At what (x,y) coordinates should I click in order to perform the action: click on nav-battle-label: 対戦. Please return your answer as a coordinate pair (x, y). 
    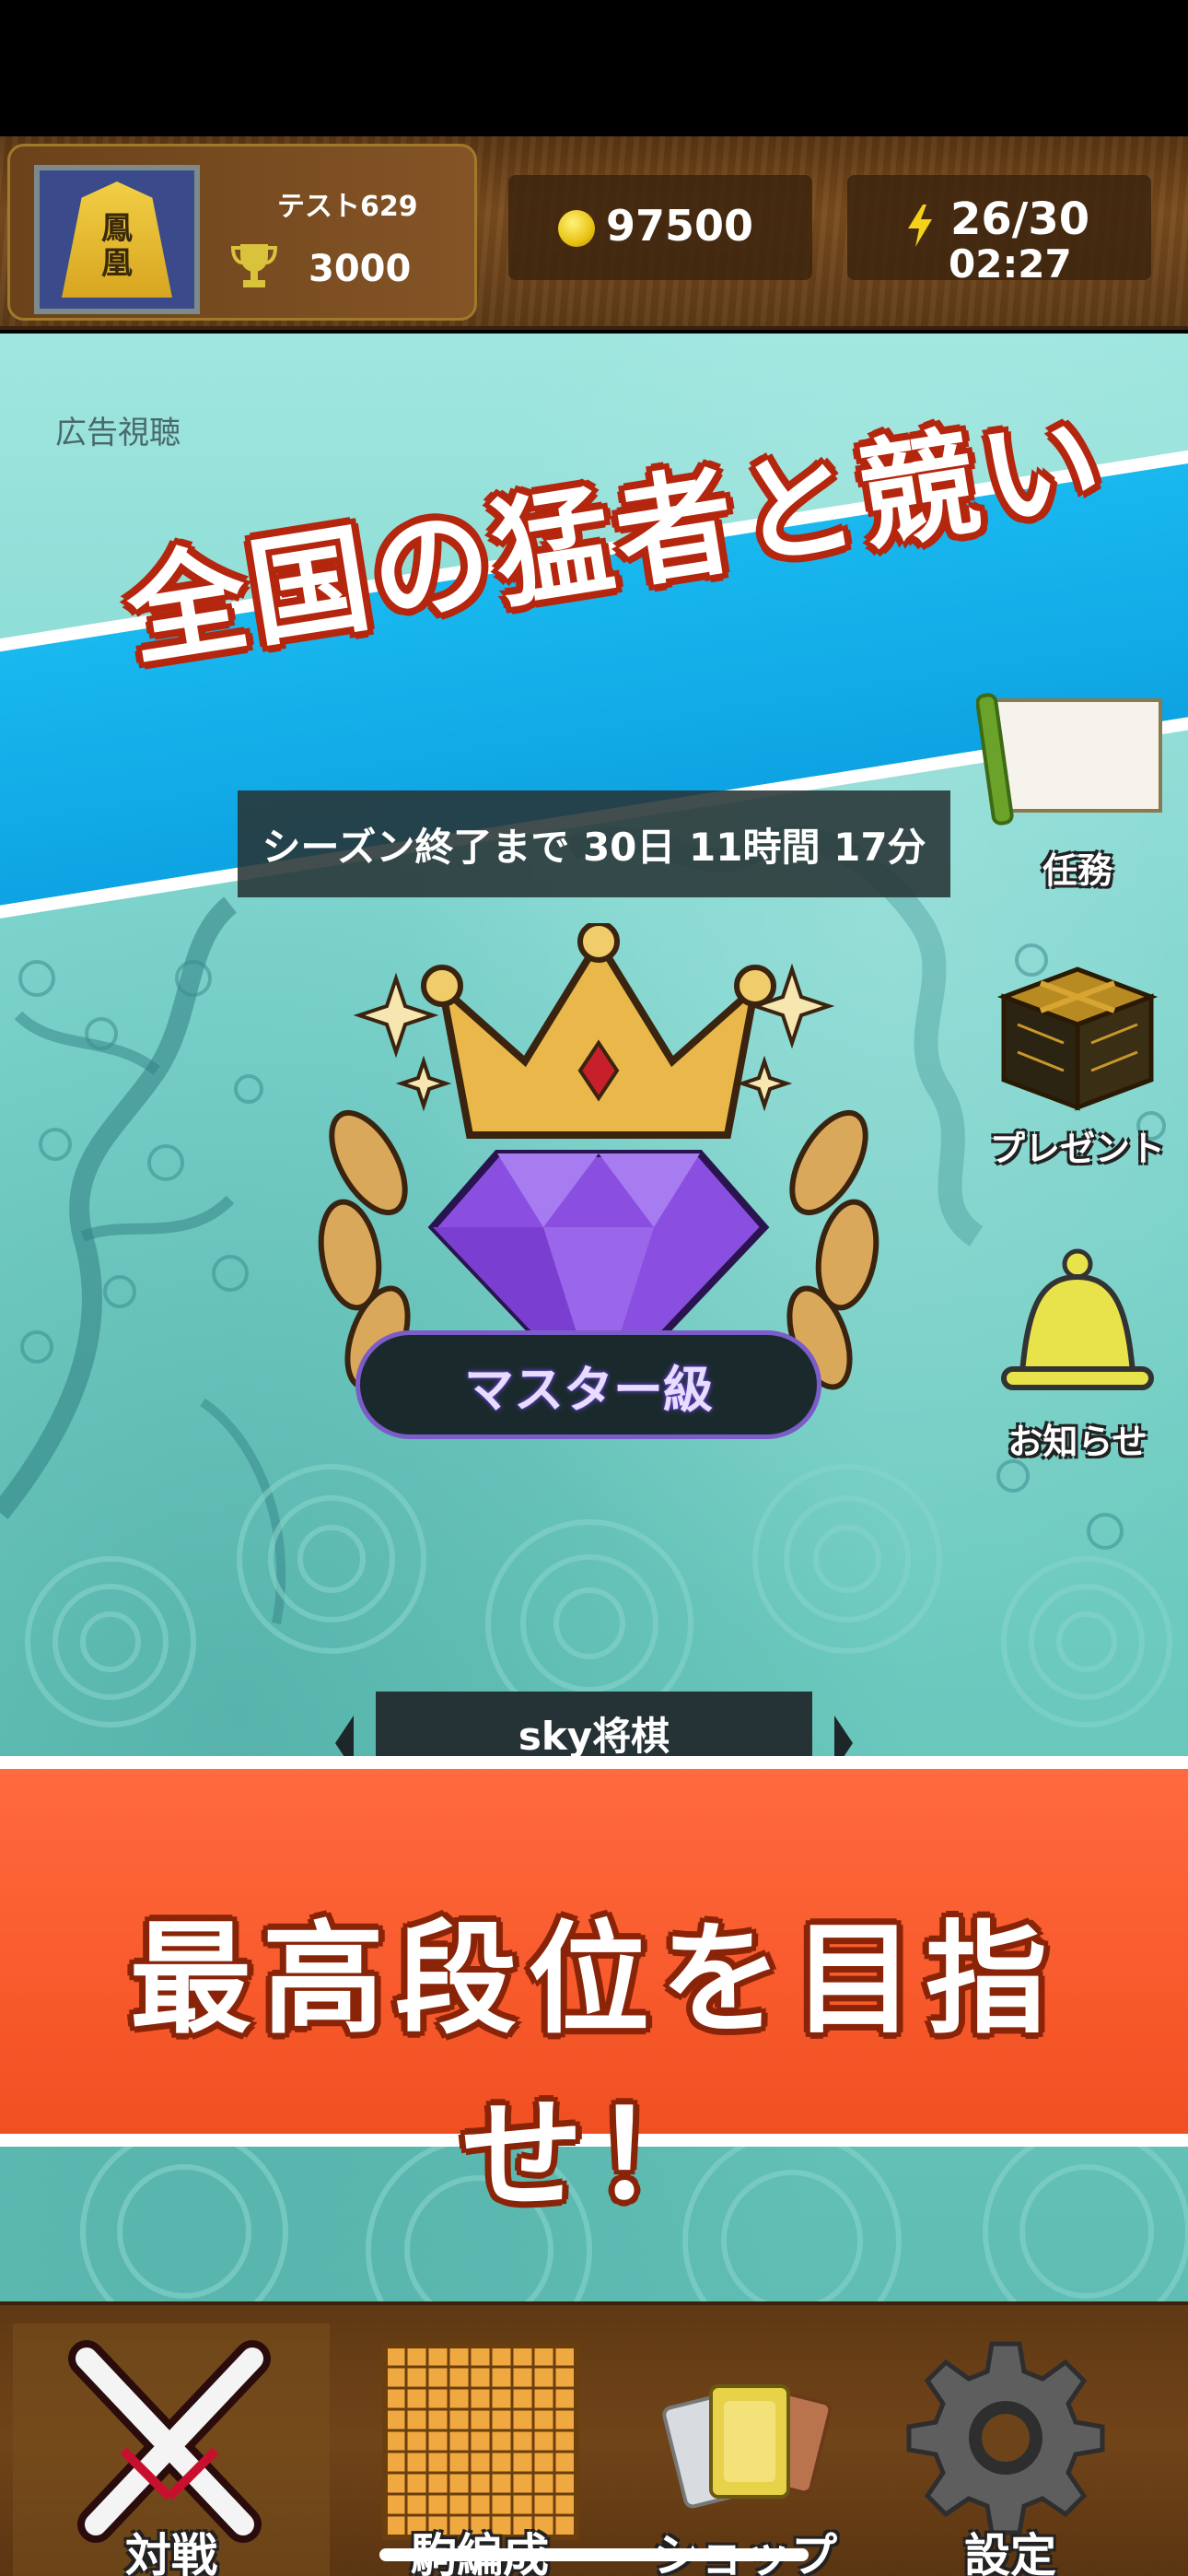
    Looking at the image, I should click on (171, 2552).